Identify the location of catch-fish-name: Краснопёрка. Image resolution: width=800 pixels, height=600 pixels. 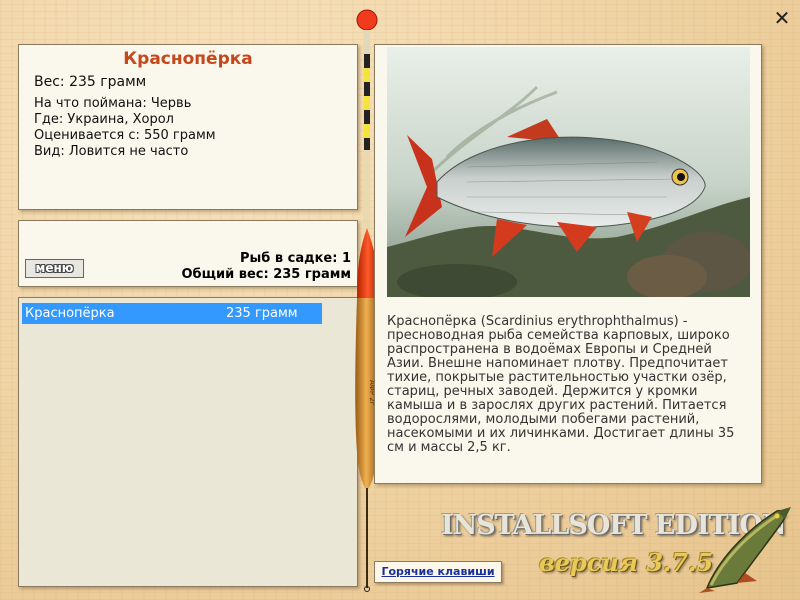
(70, 313).